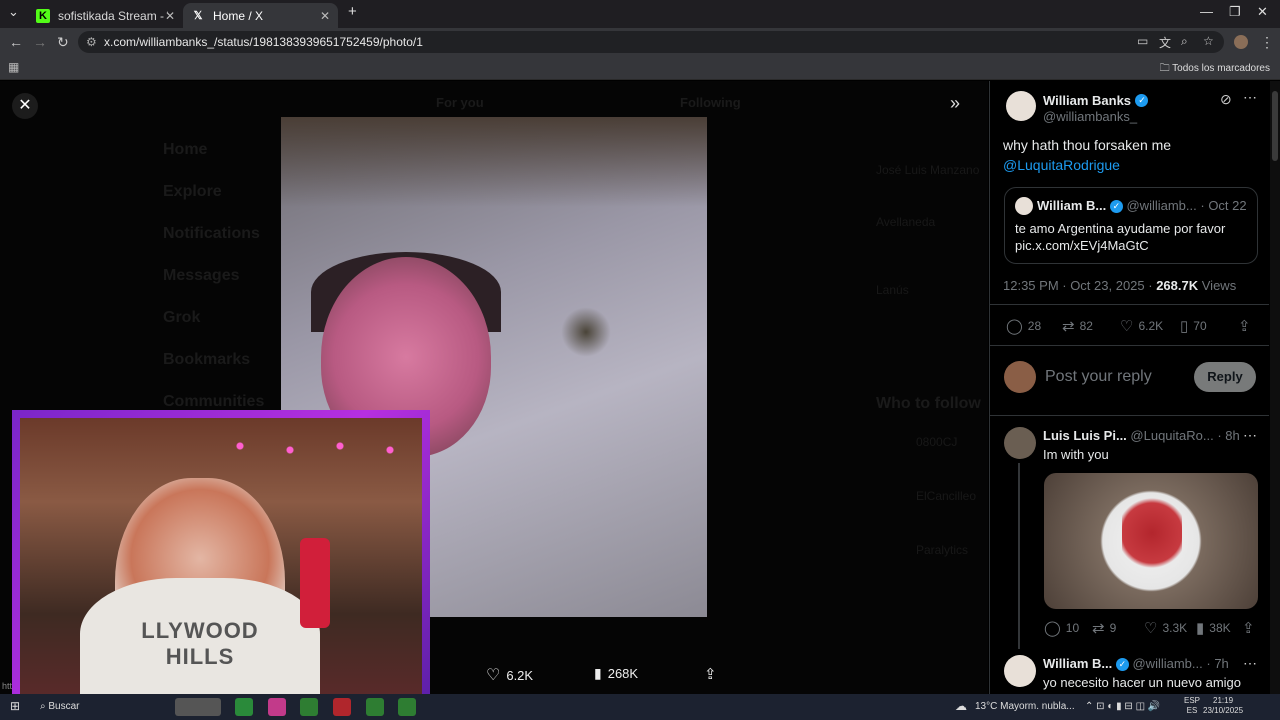  I want to click on hoodie: LLYWOOD HILLS, so click(200, 638).